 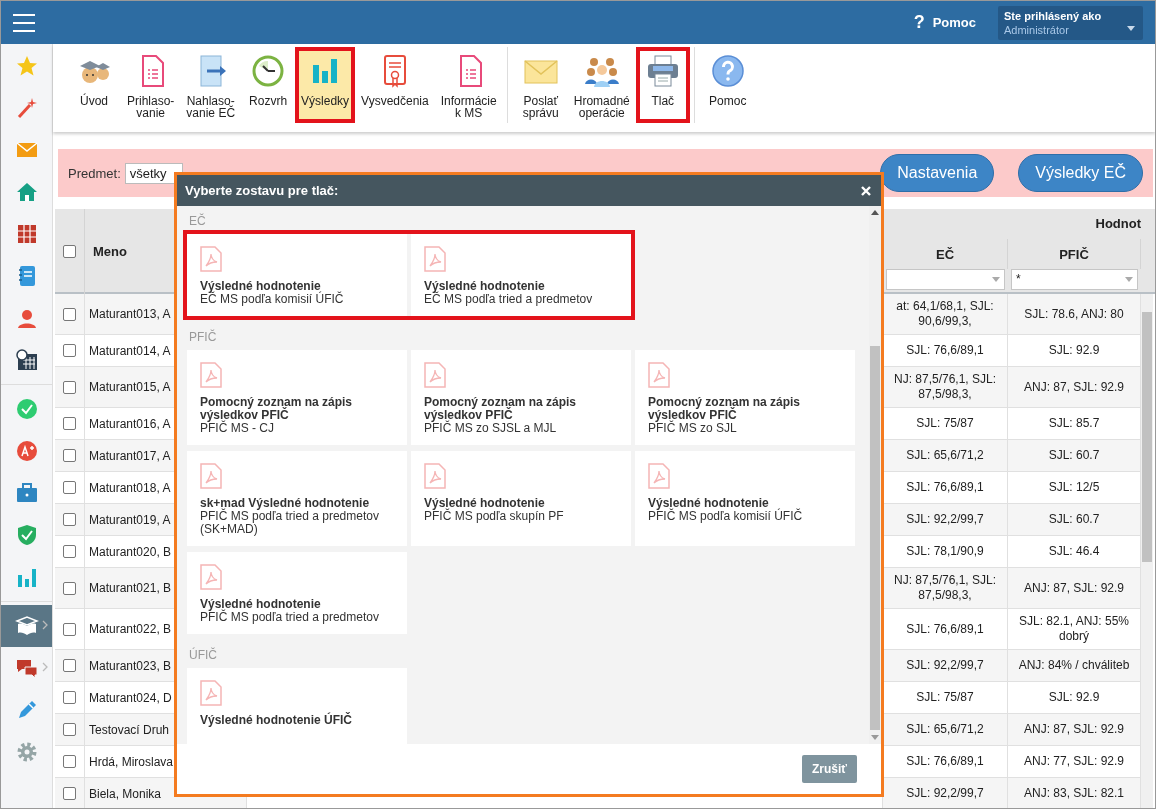 I want to click on report-card: Výsledné hodnotenie ÚFIČ, so click(x=297, y=706).